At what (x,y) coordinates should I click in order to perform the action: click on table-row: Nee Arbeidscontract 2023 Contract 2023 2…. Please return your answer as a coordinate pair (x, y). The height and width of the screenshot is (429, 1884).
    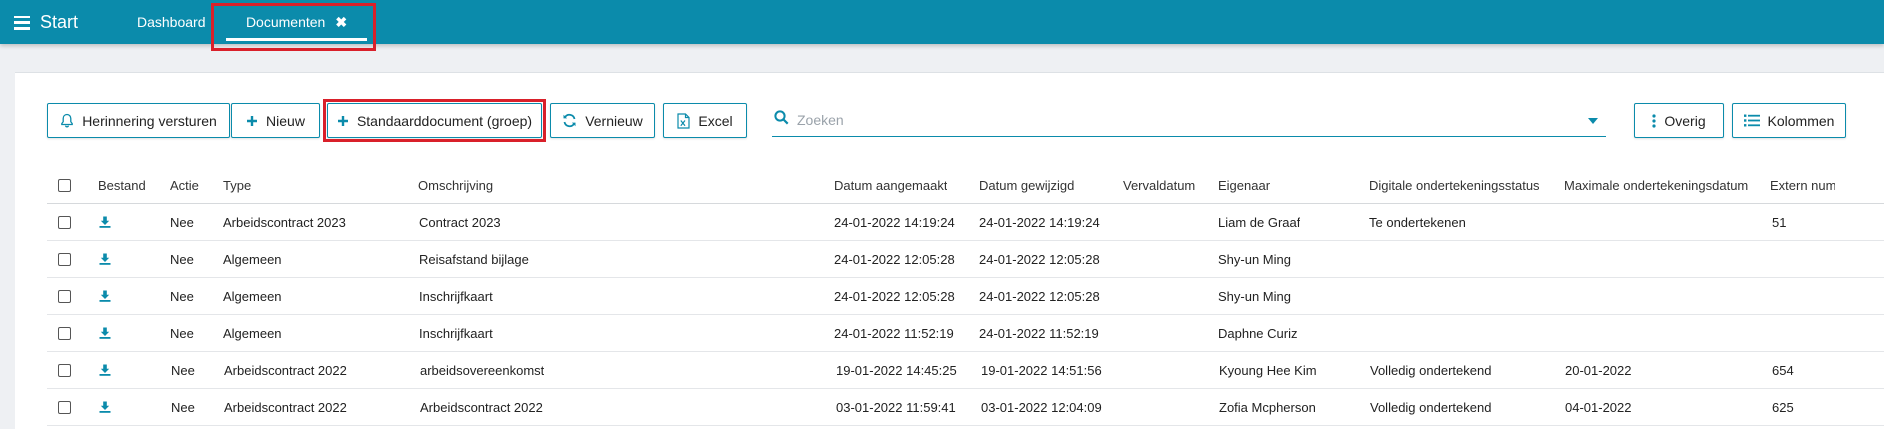
    Looking at the image, I should click on (965, 222).